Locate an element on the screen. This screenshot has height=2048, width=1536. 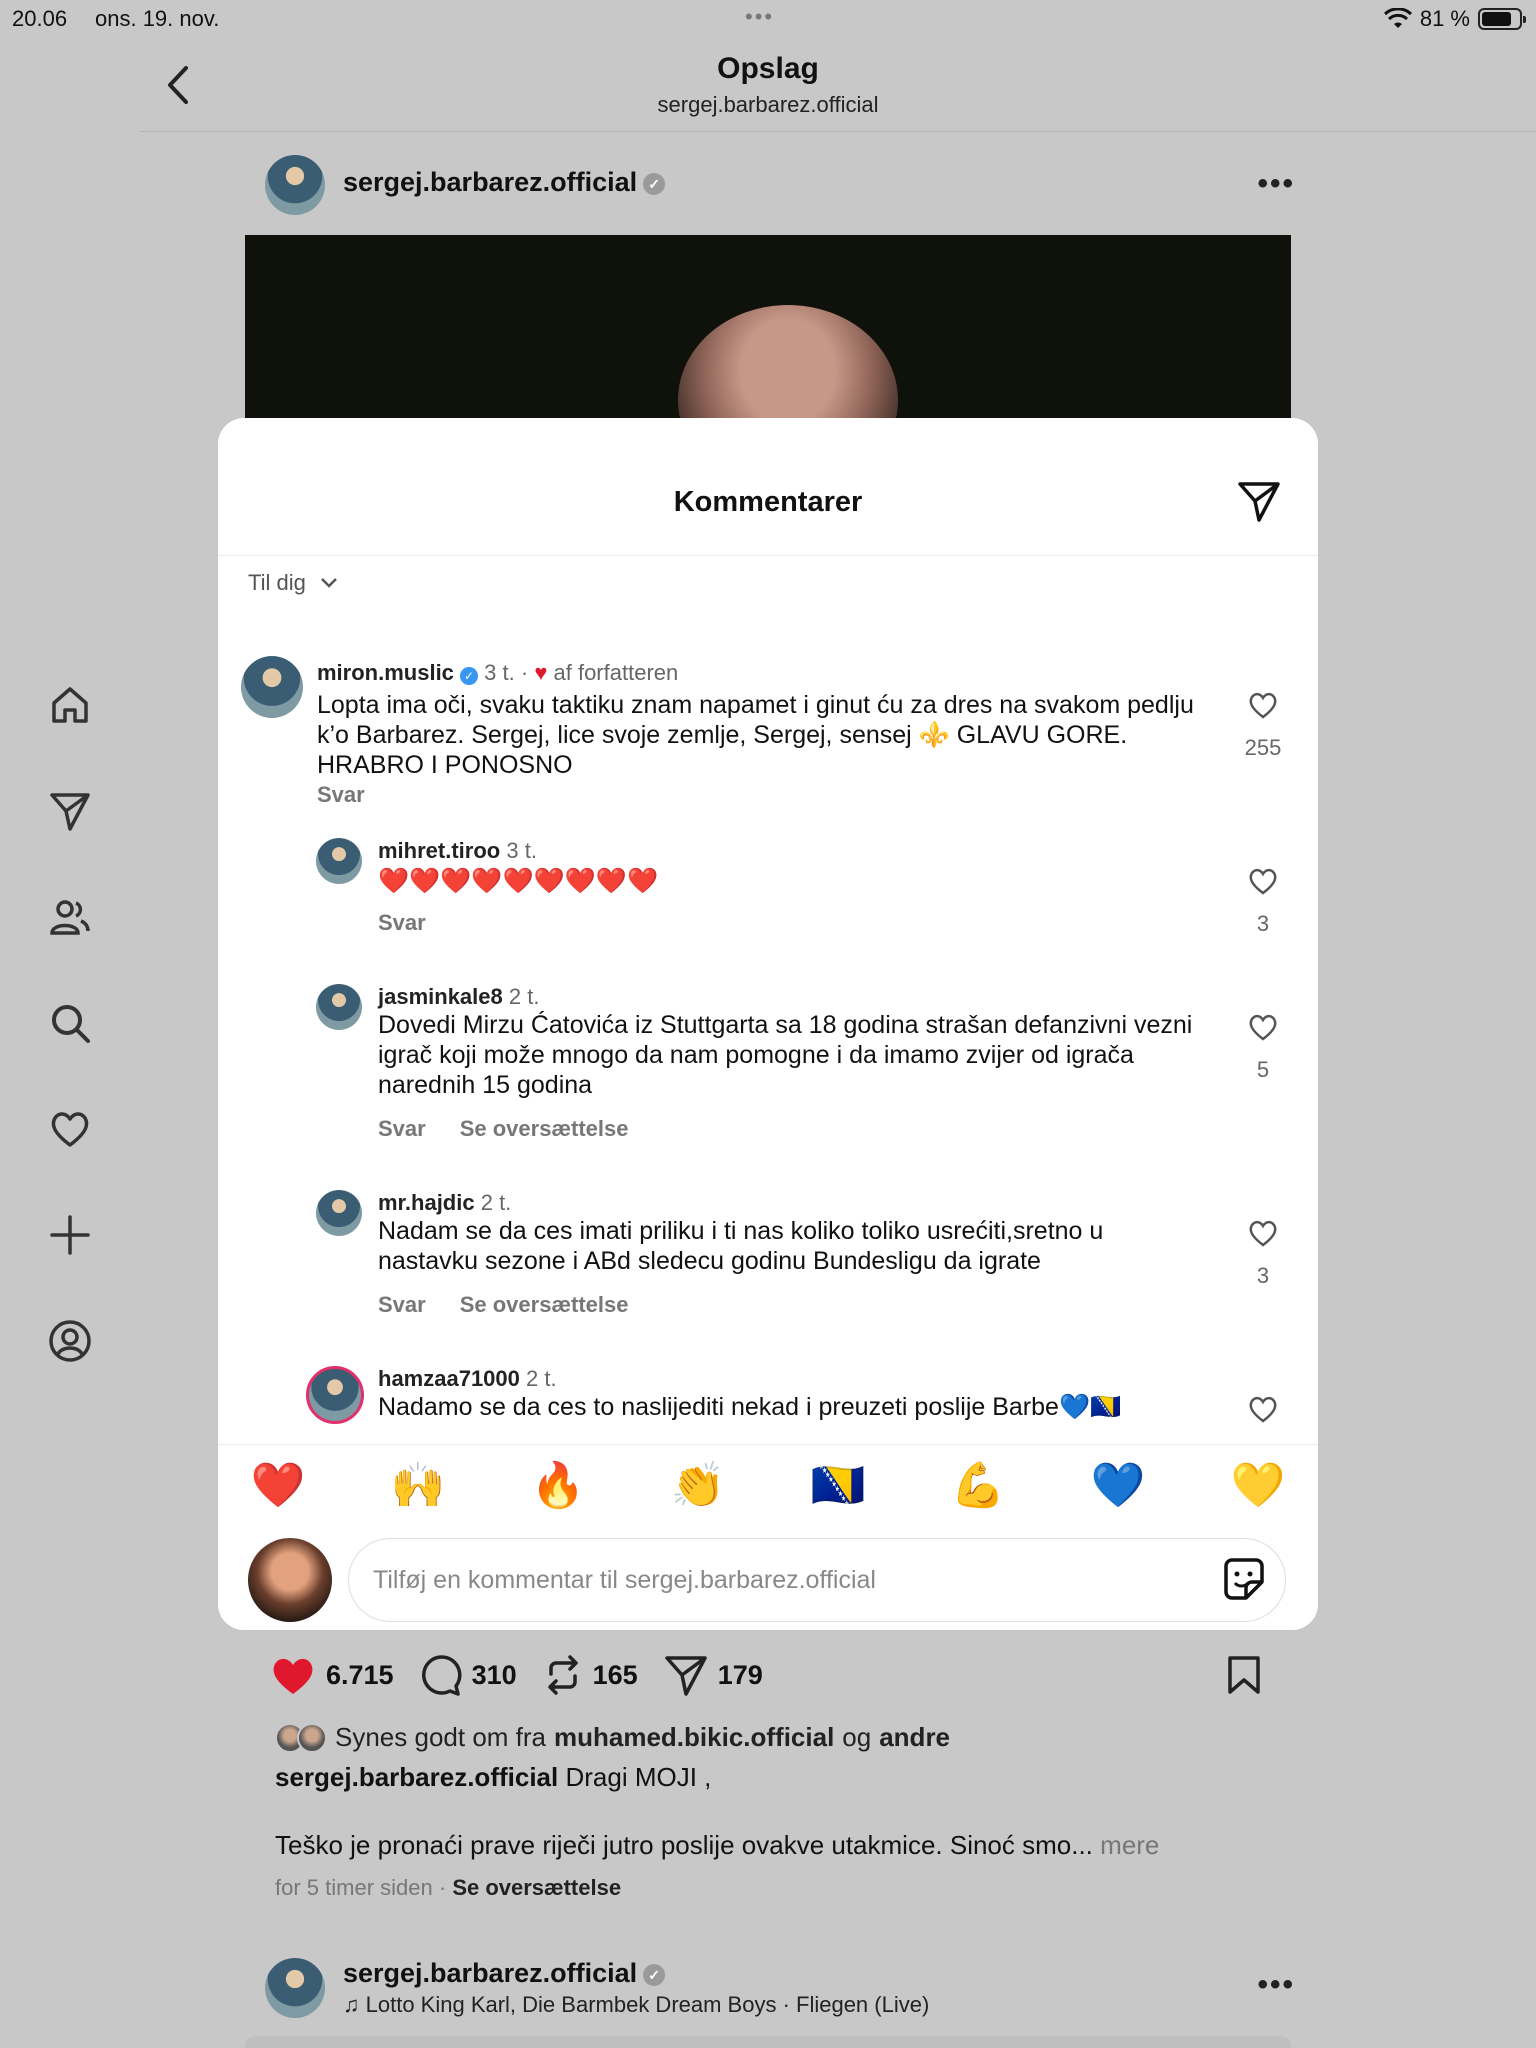
like-action: 6.715 is located at coordinates (332, 1675).